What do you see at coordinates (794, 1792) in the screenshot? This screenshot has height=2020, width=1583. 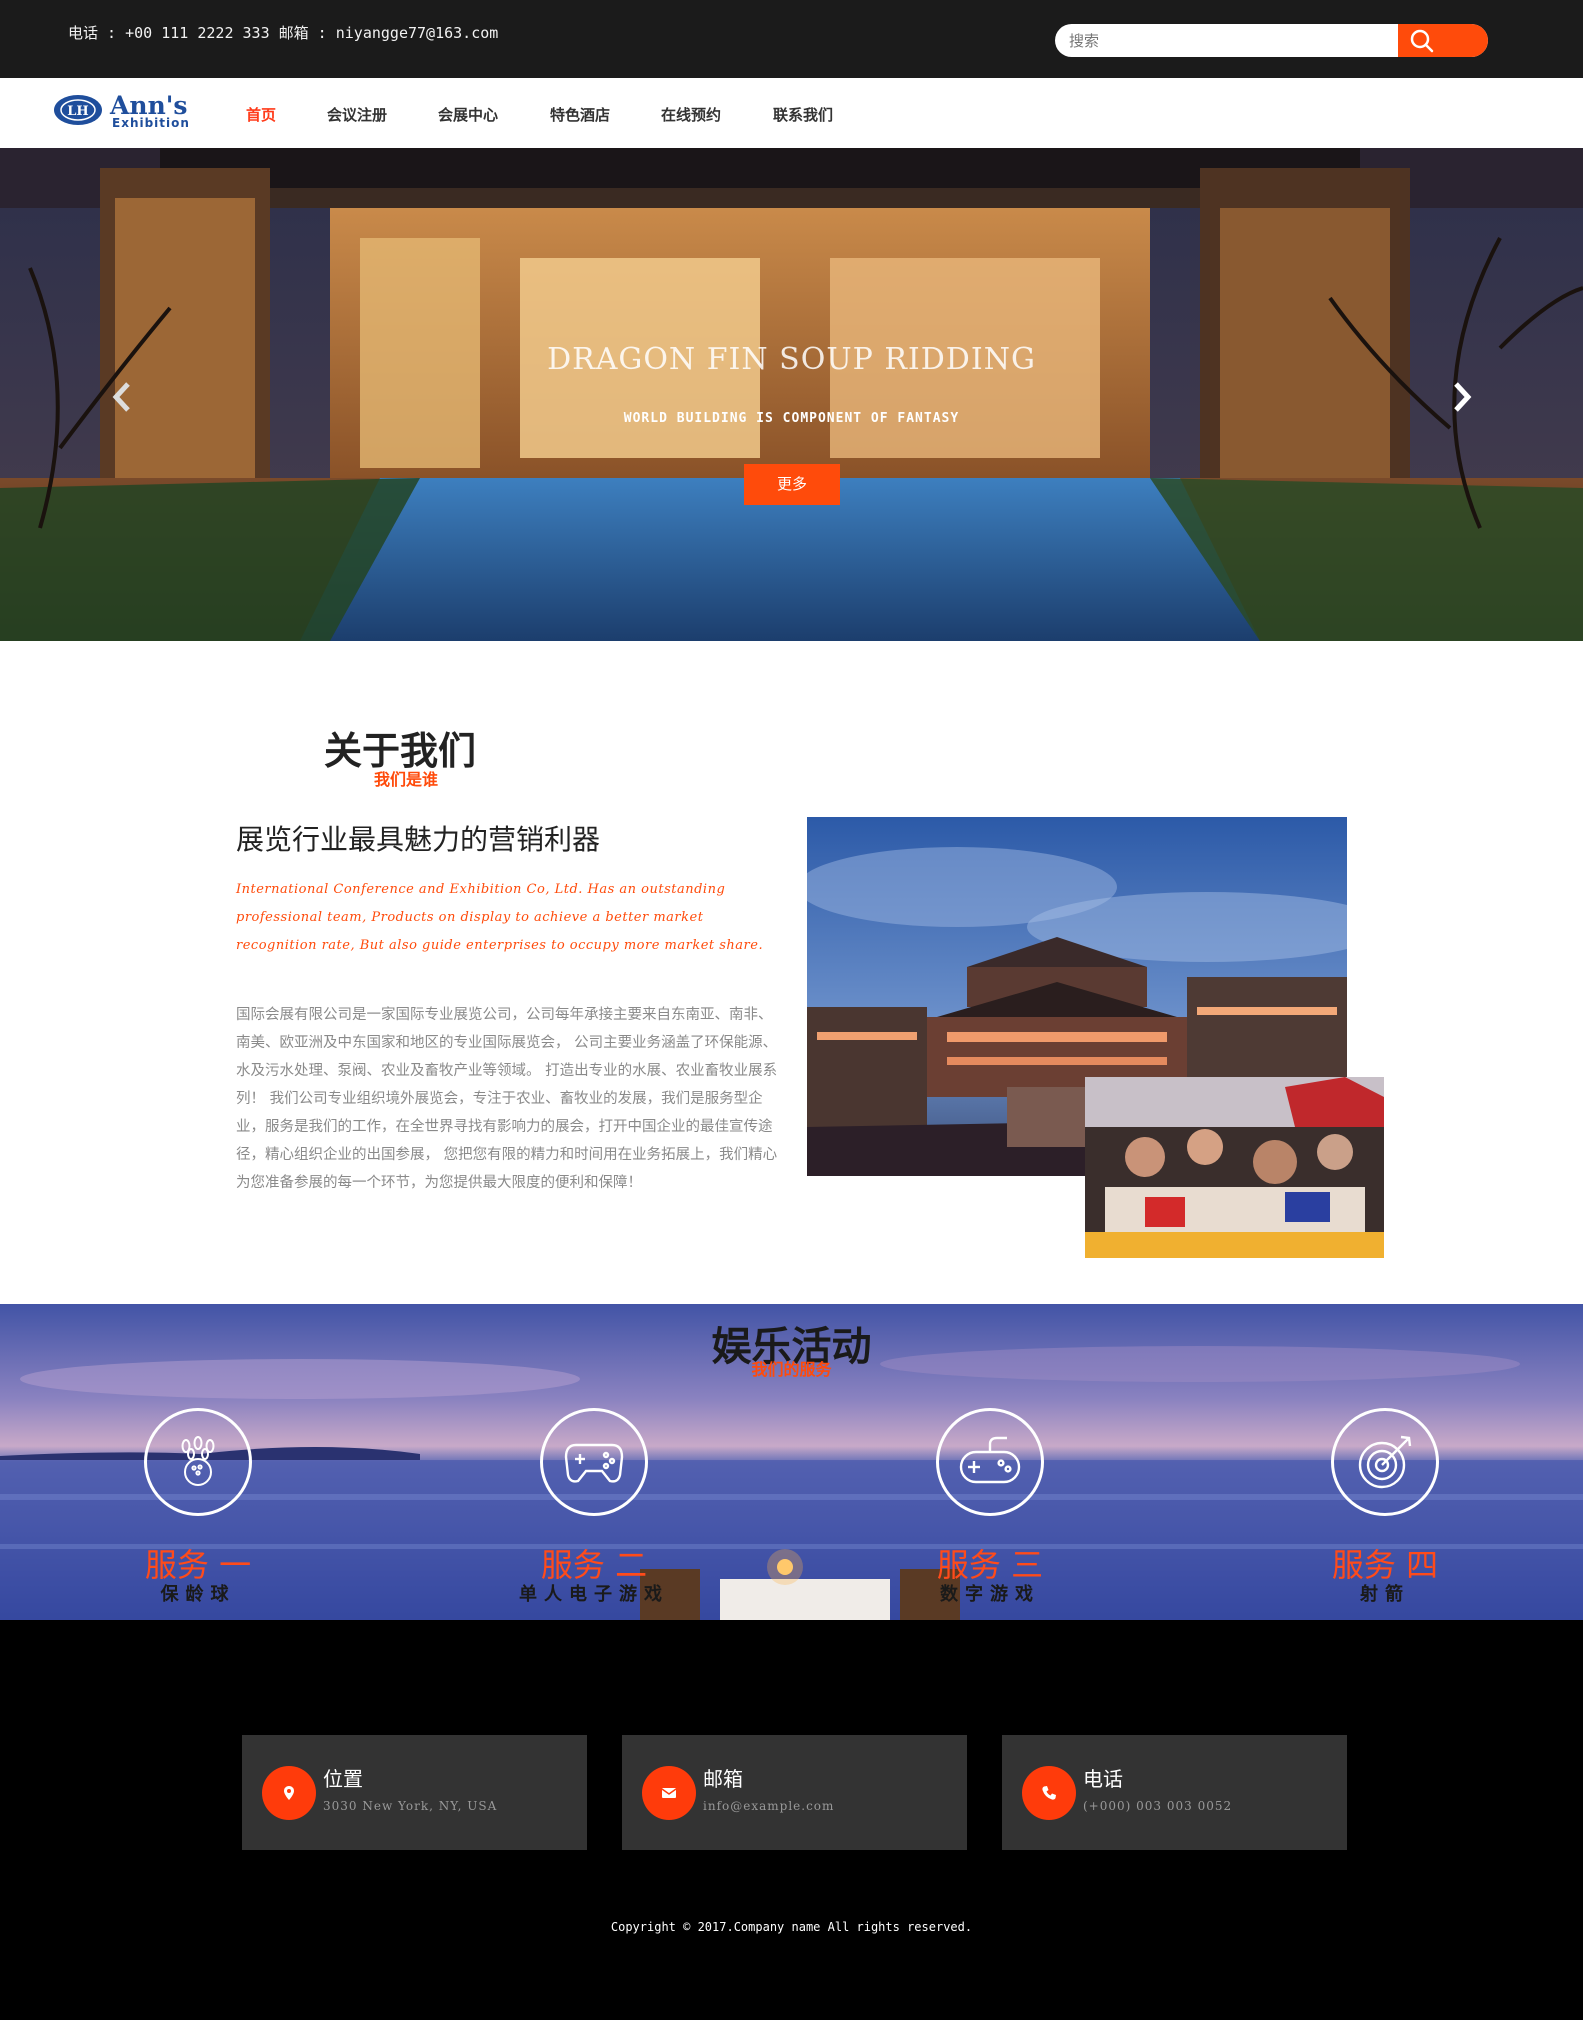 I see `footer-email-card: 邮箱 info@example.com` at bounding box center [794, 1792].